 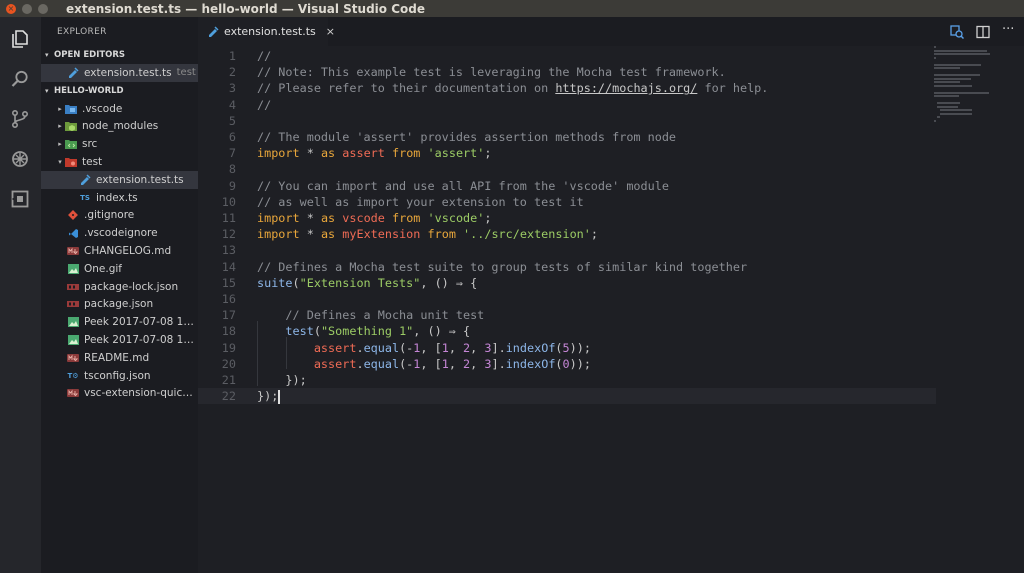 What do you see at coordinates (119, 73) in the screenshot?
I see `open-editor-item: extension.test.ts test` at bounding box center [119, 73].